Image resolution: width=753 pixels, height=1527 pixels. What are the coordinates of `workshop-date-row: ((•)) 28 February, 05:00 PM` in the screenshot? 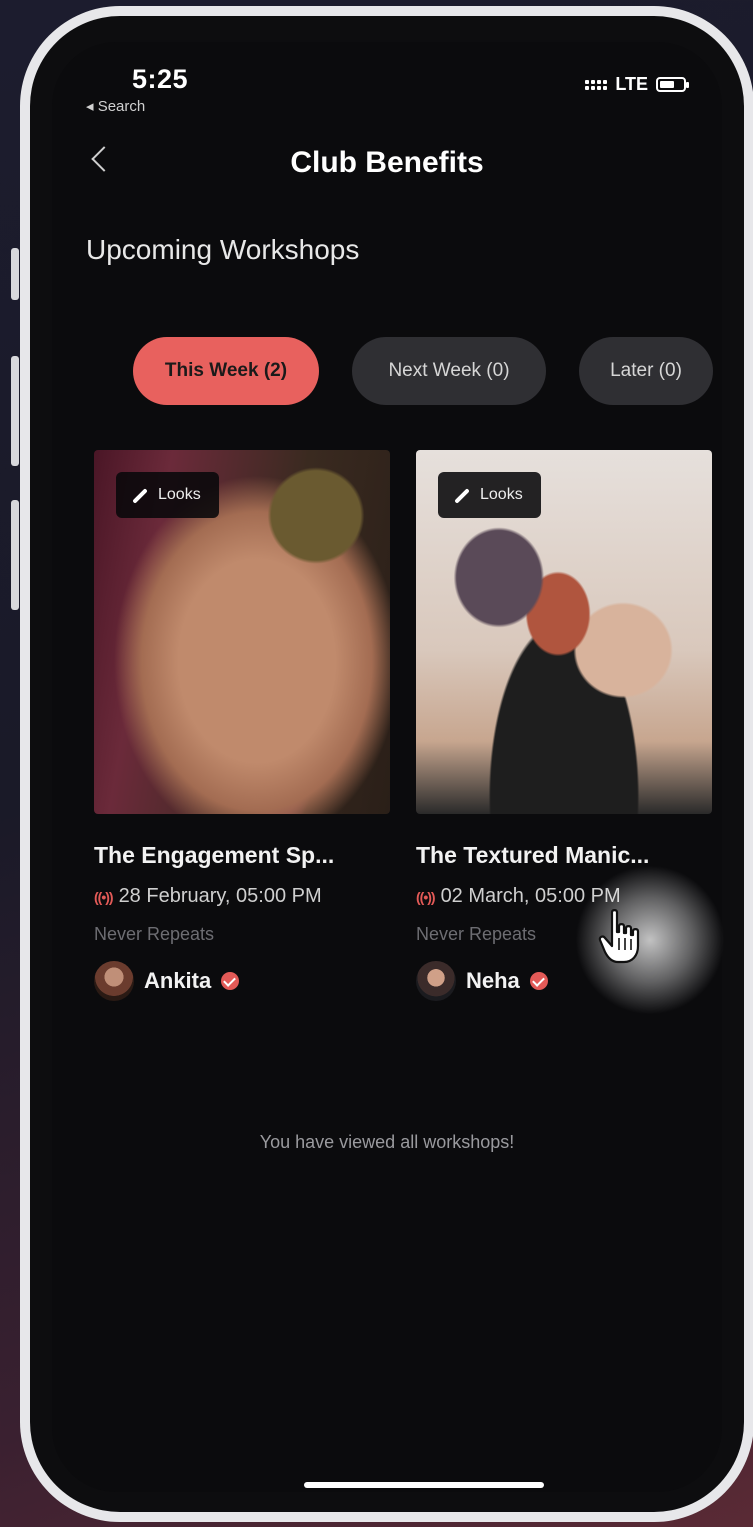 It's located at (242, 896).